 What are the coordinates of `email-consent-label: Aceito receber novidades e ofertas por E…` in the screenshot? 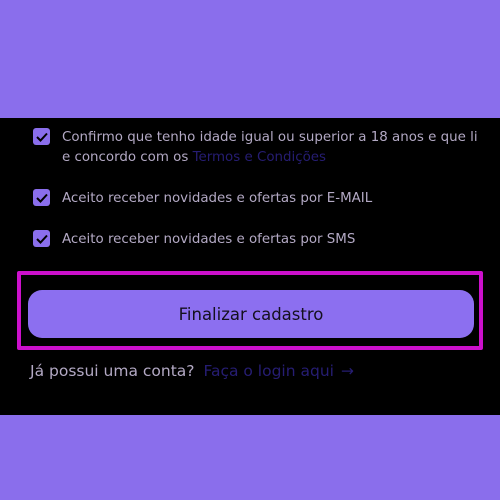 It's located at (217, 198).